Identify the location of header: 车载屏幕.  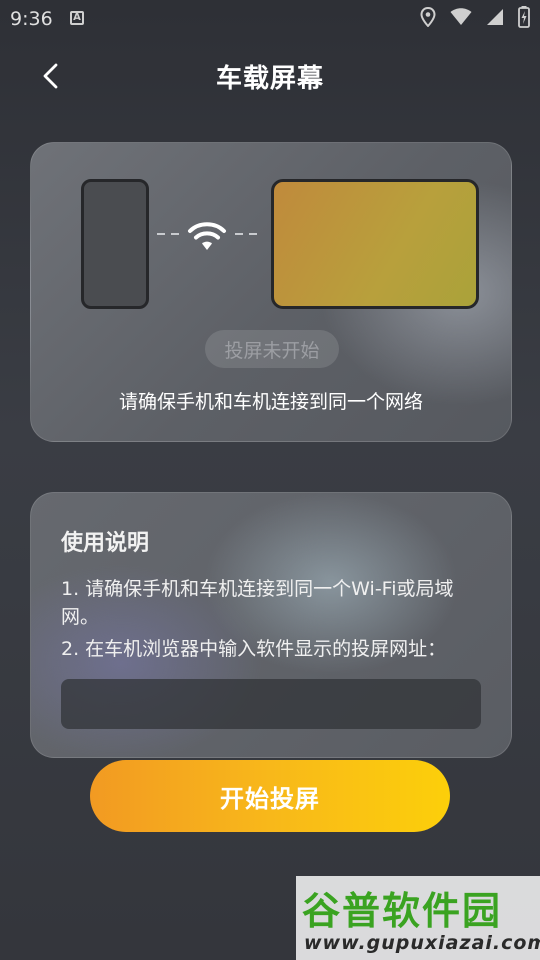
(270, 75).